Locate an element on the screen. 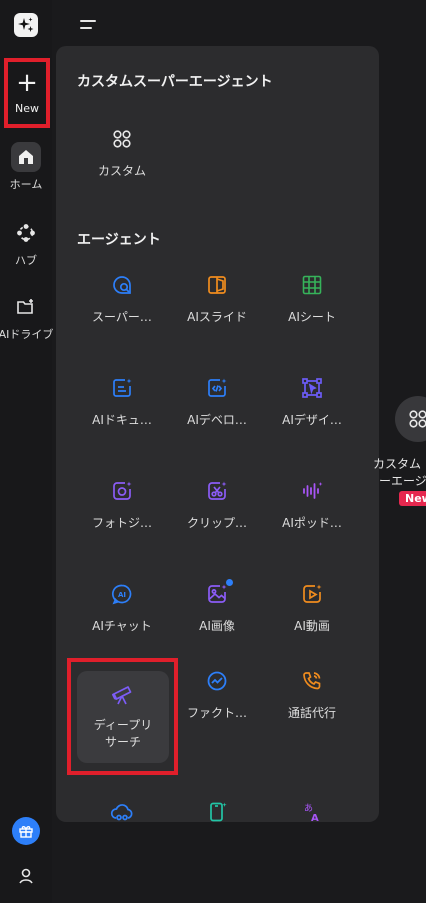 This screenshot has height=903, width=426. card-title: カスタム is located at coordinates (397, 464).